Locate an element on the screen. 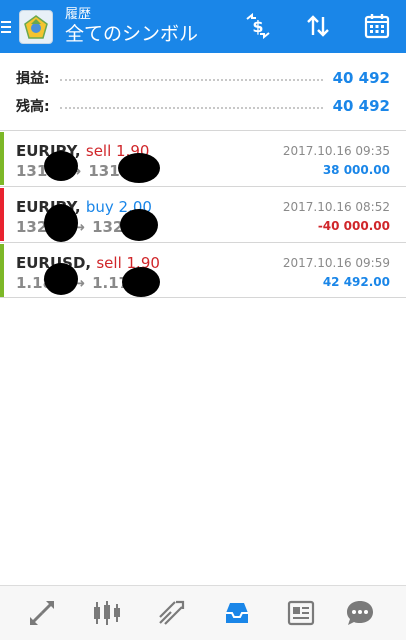 Image resolution: width=406 pixels, height=640 pixels. profit-value: 40 492 is located at coordinates (361, 78).